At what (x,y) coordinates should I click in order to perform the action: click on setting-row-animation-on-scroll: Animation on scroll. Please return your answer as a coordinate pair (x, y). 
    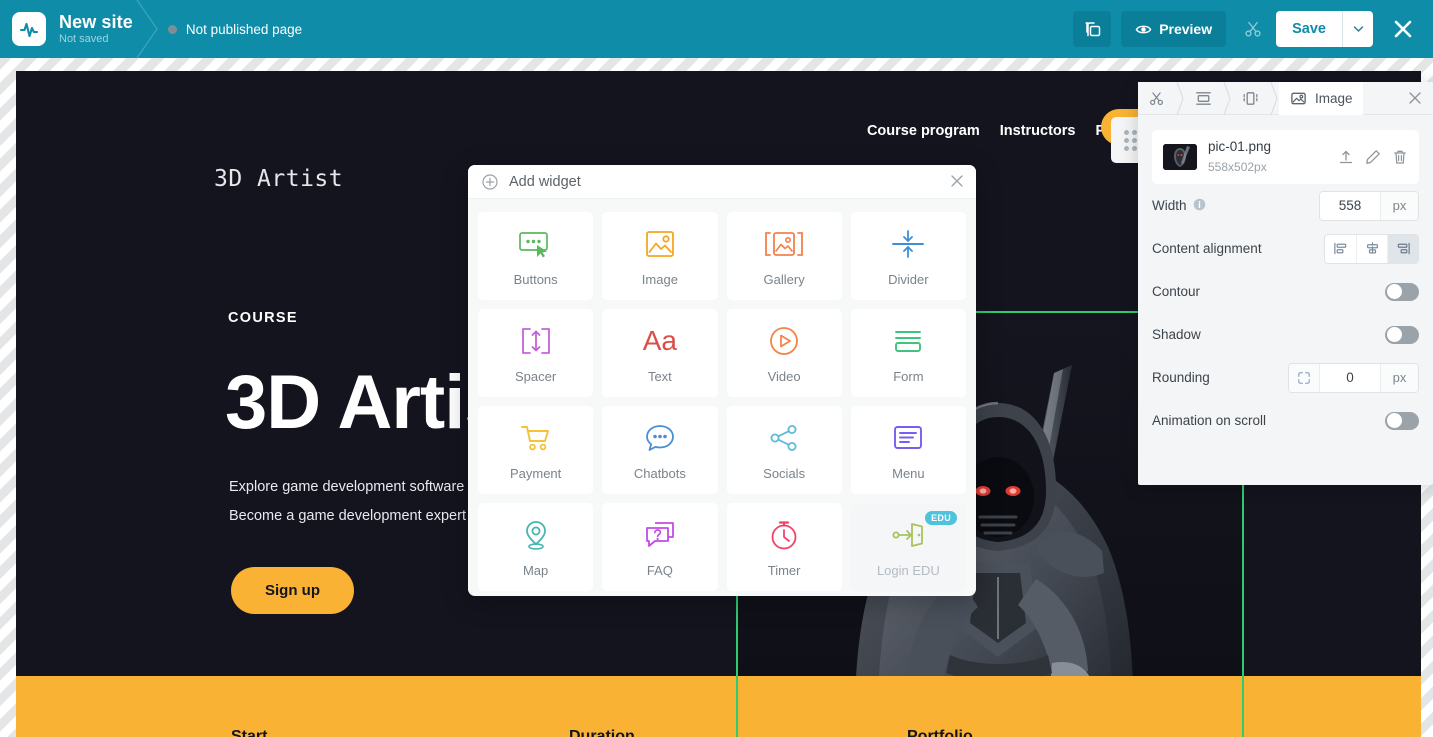
    Looking at the image, I should click on (1285, 420).